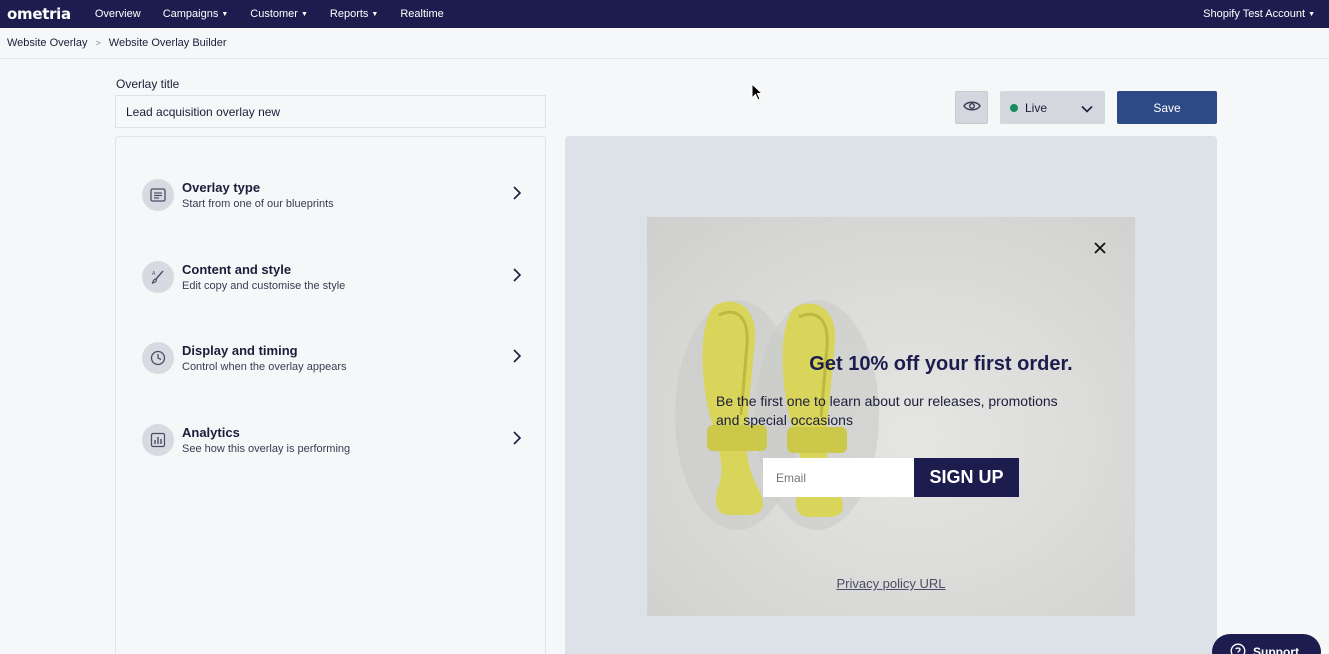 This screenshot has height=654, width=1329. I want to click on status-select: Live, so click(1052, 107).